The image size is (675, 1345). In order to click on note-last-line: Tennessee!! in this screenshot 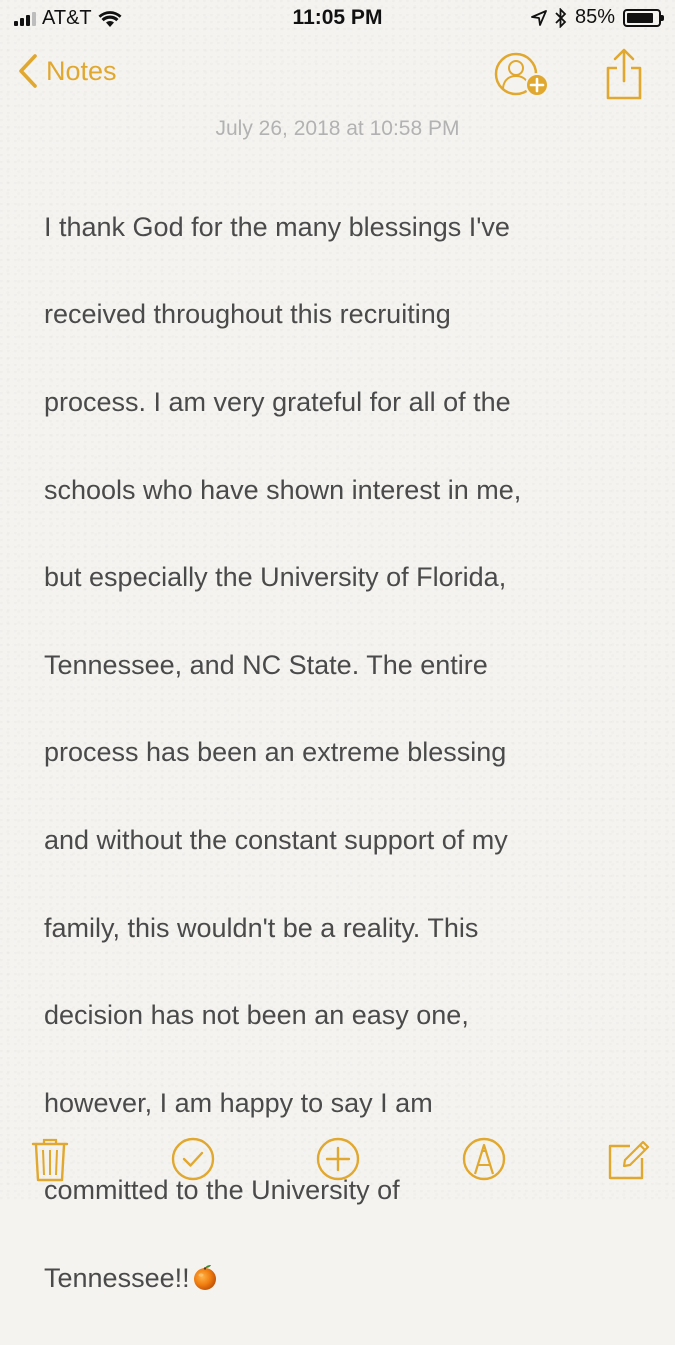, I will do `click(344, 1279)`.